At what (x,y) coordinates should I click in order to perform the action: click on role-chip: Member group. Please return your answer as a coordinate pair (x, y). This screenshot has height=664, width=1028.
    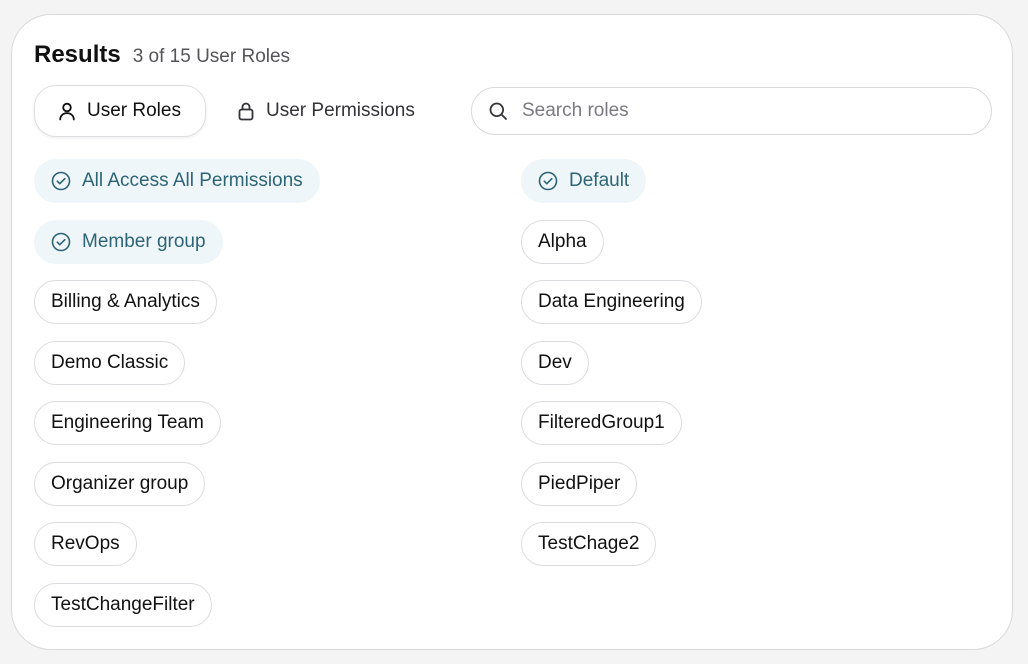
    Looking at the image, I should click on (128, 241).